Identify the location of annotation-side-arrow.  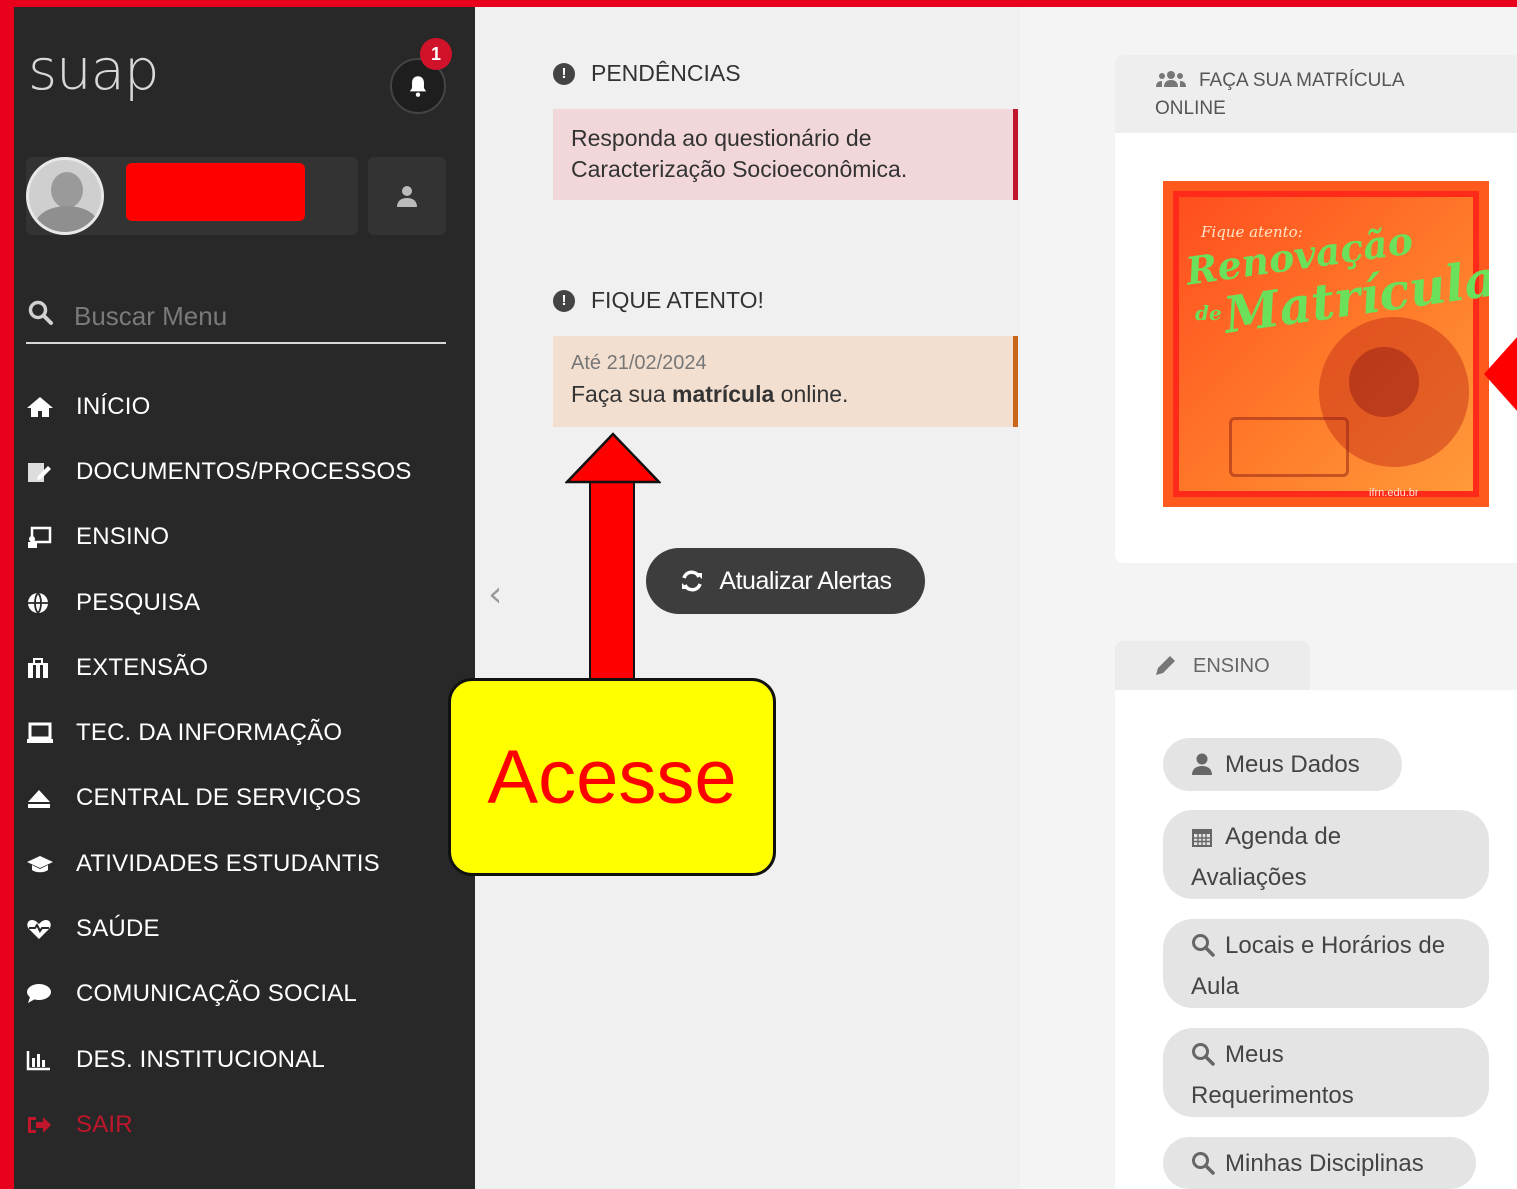
(1500, 374).